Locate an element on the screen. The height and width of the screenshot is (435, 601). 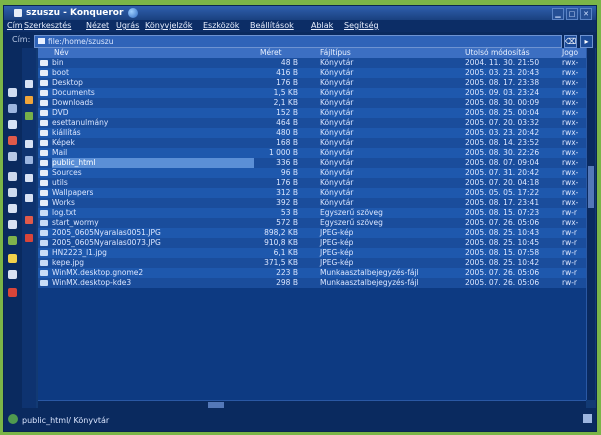
file-modified: 2005. 08. 25. 00:04 is located at coordinates (502, 112).